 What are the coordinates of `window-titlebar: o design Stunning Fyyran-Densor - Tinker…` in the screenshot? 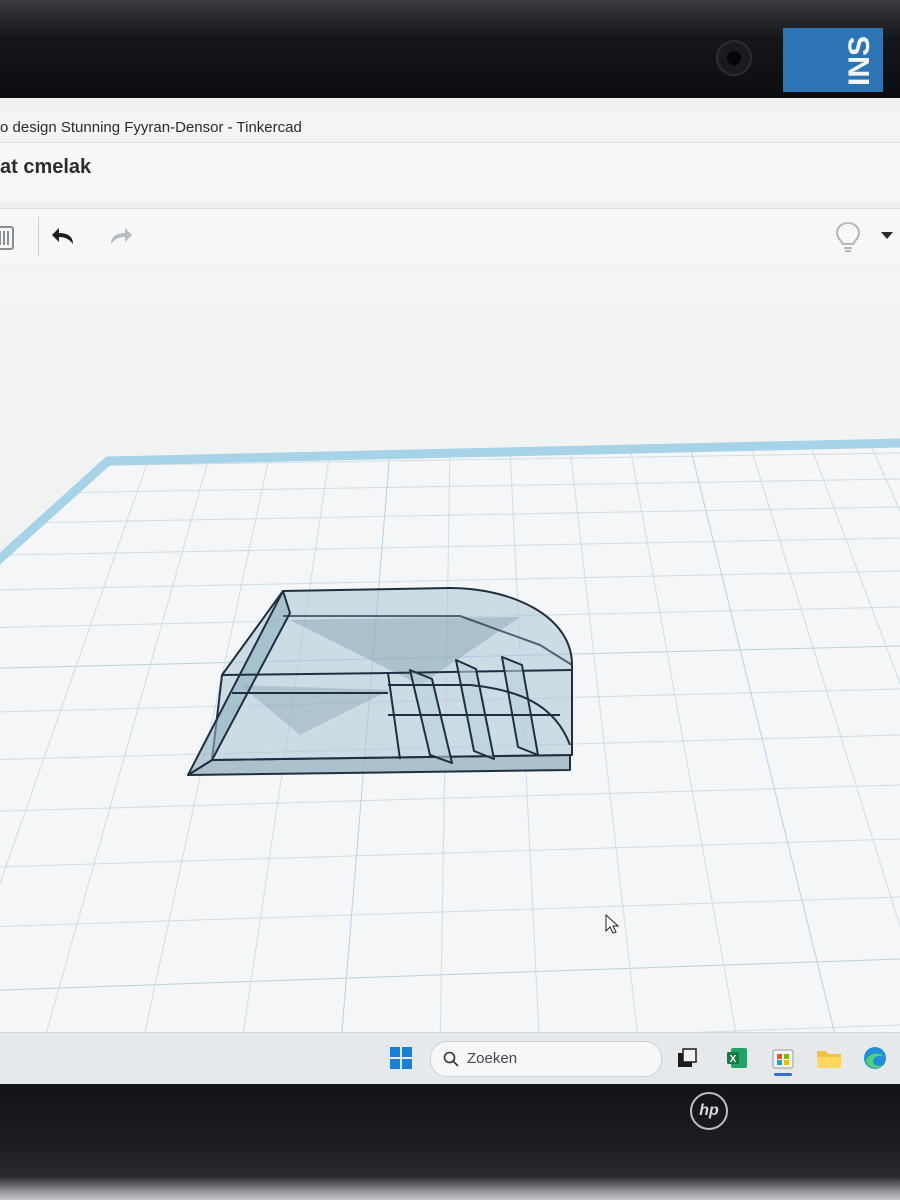 It's located at (450, 127).